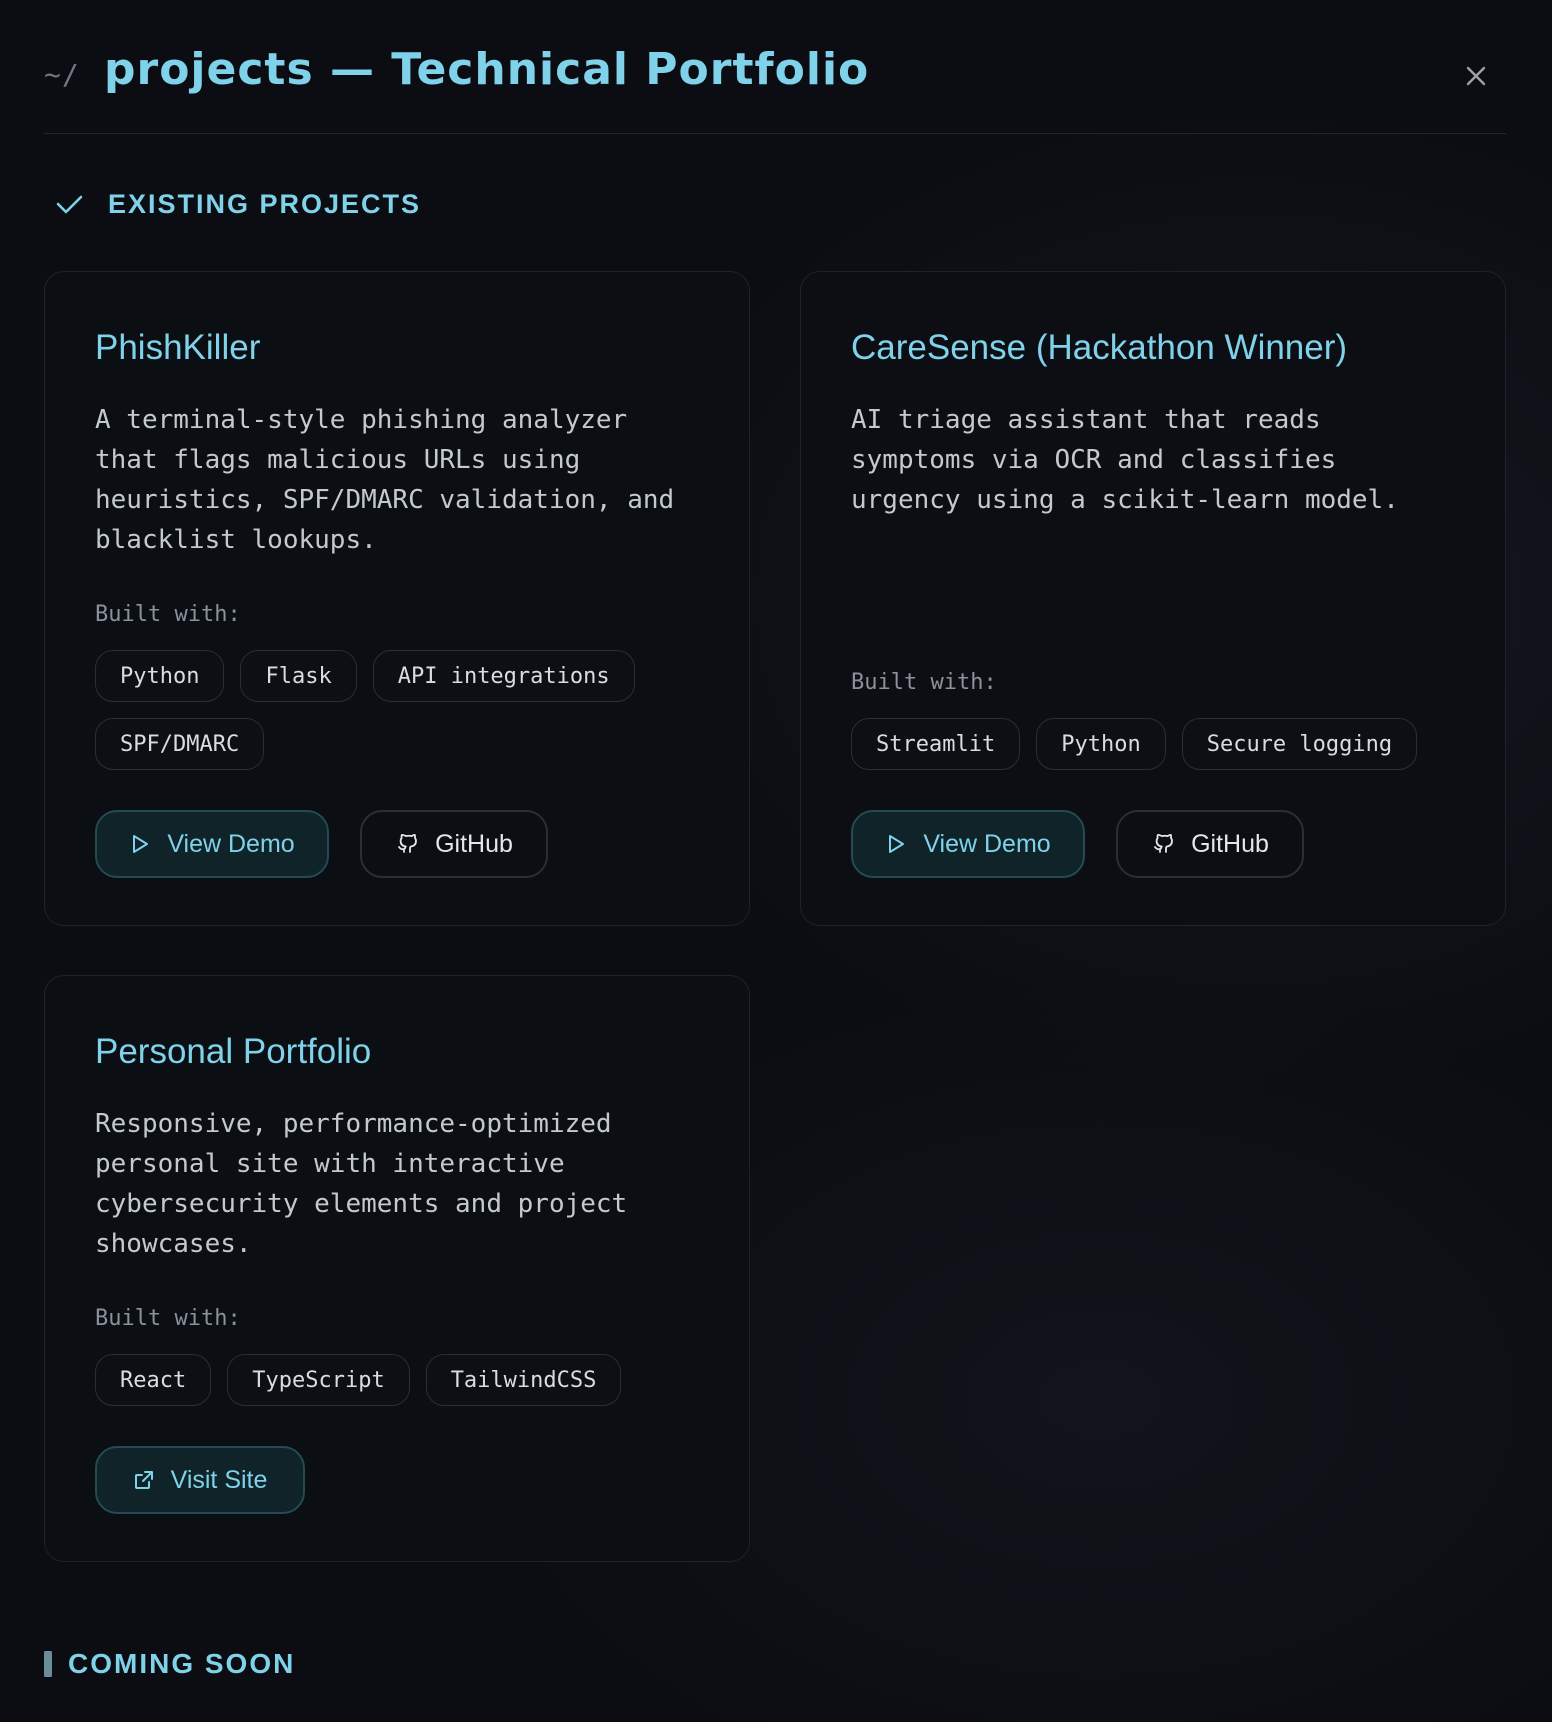 The height and width of the screenshot is (1722, 1552). What do you see at coordinates (487, 69) in the screenshot?
I see `page-title: projects — Technical Portfolio` at bounding box center [487, 69].